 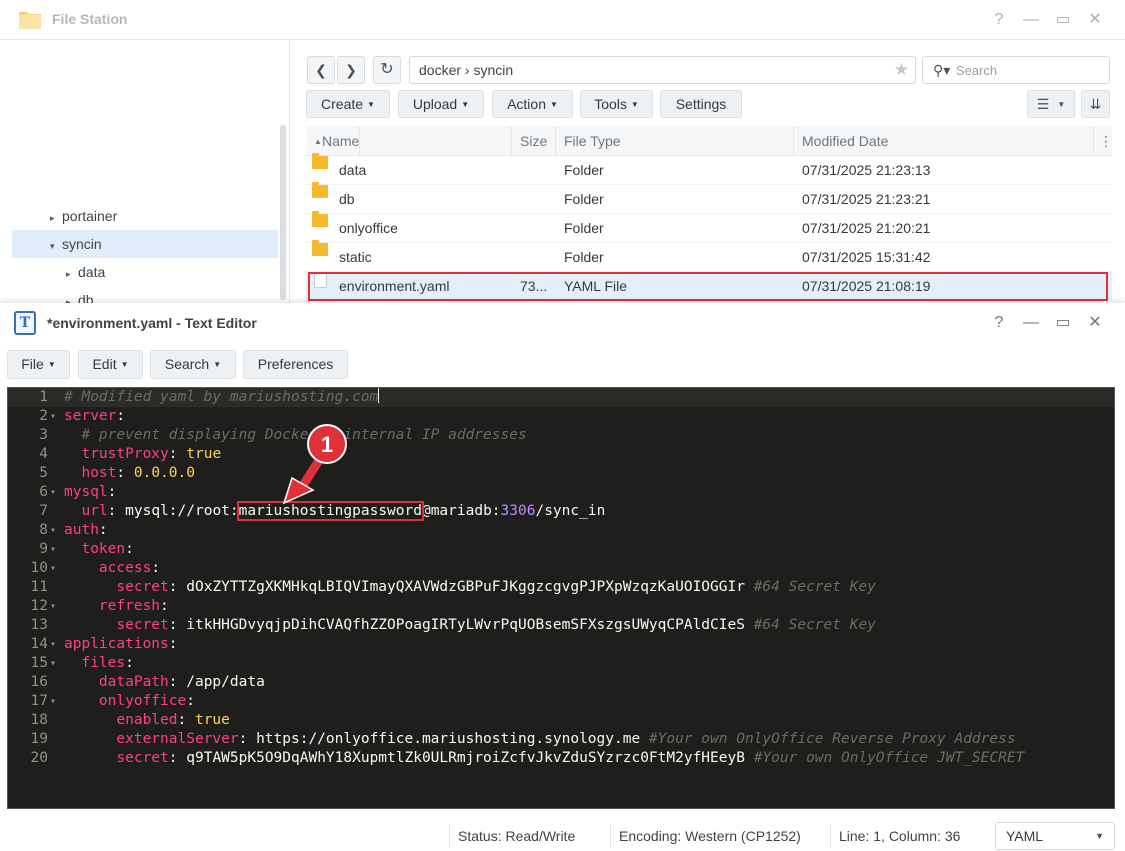 I want to click on column-name-label: Name, so click(x=337, y=141).